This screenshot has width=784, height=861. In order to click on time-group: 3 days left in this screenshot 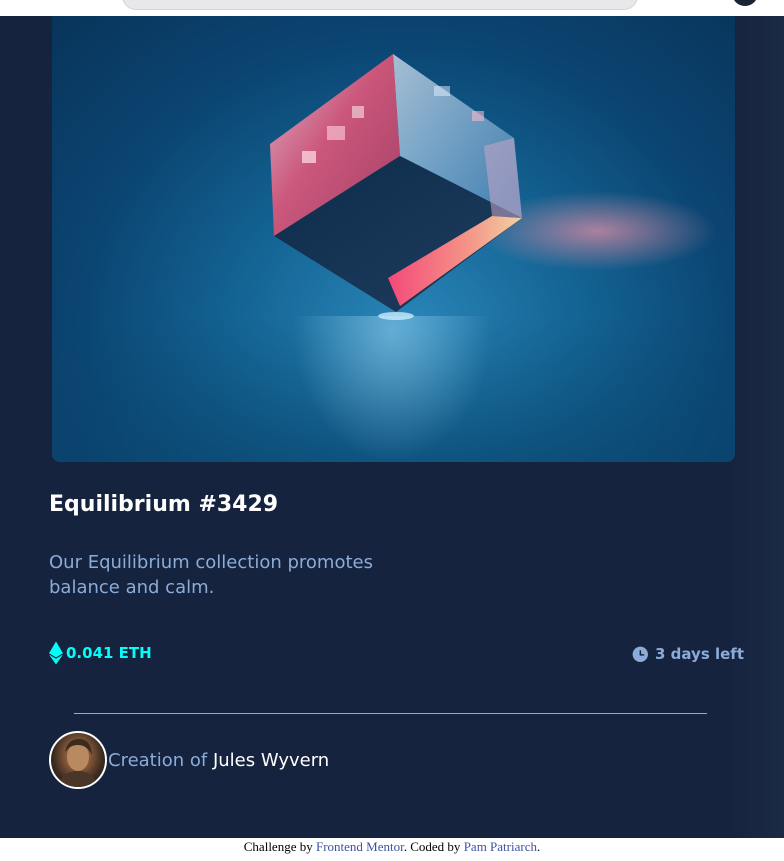, I will do `click(688, 654)`.